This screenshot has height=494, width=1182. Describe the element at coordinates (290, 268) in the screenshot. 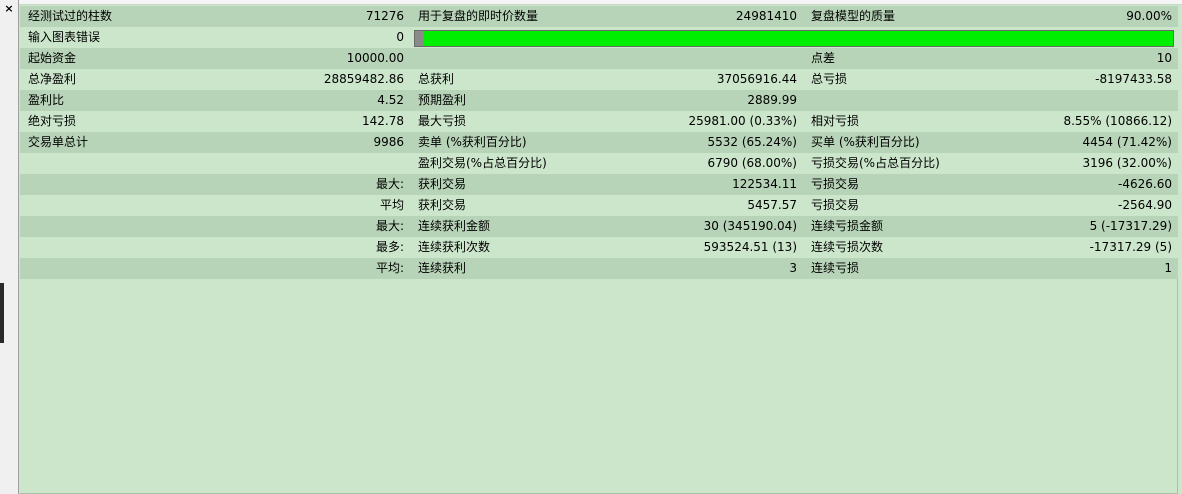

I see `report-value: 平均:` at that location.